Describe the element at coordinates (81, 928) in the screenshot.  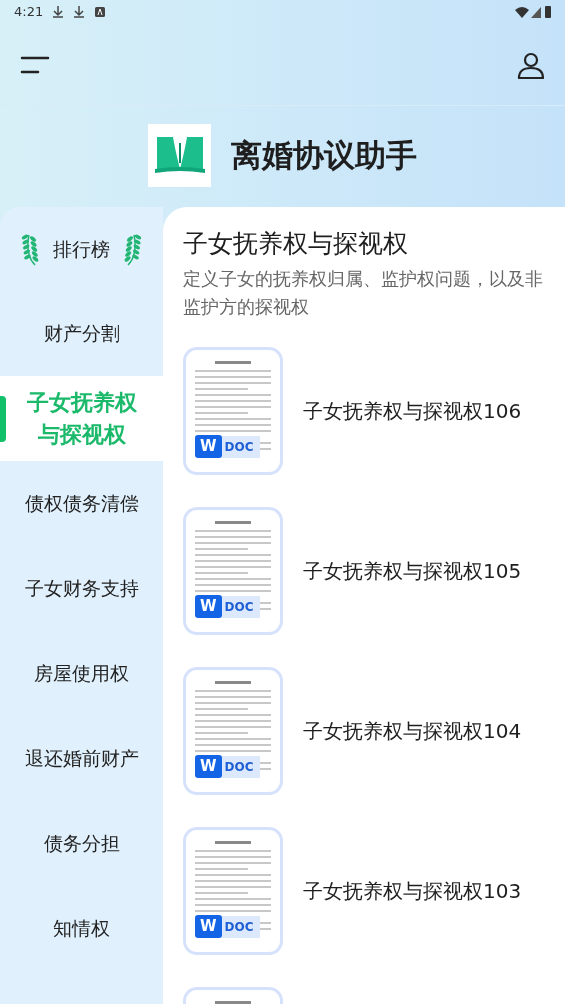
I see `category-tab: 知情权` at that location.